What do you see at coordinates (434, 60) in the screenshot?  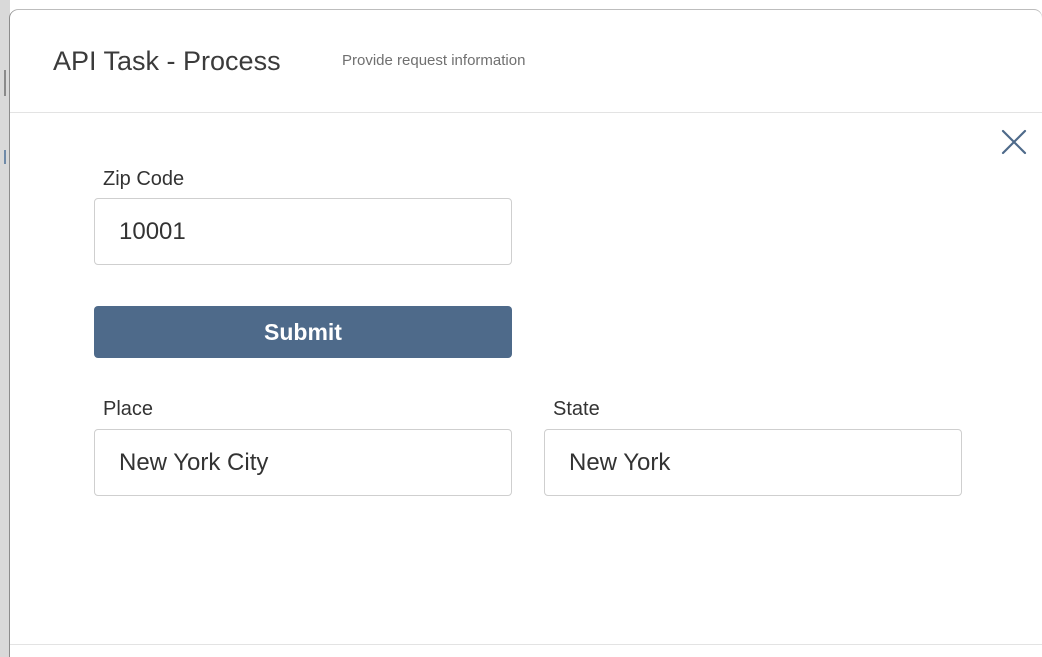 I see `dialog-subtitle: Provide request information` at bounding box center [434, 60].